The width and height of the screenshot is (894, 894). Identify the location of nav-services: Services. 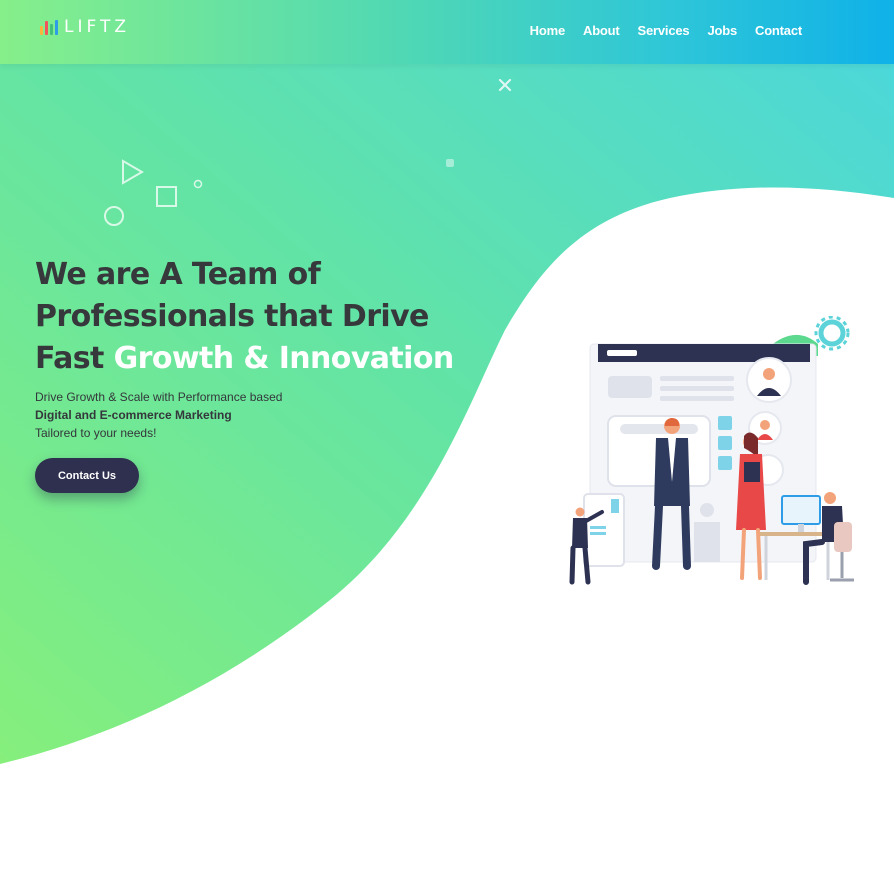
(664, 30).